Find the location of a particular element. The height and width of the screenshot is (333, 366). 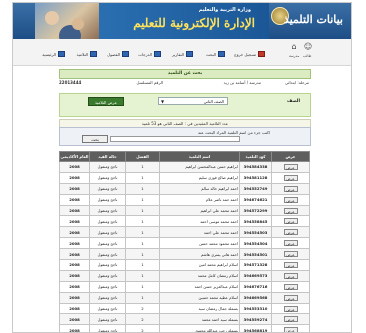

search-input is located at coordinates (175, 139).